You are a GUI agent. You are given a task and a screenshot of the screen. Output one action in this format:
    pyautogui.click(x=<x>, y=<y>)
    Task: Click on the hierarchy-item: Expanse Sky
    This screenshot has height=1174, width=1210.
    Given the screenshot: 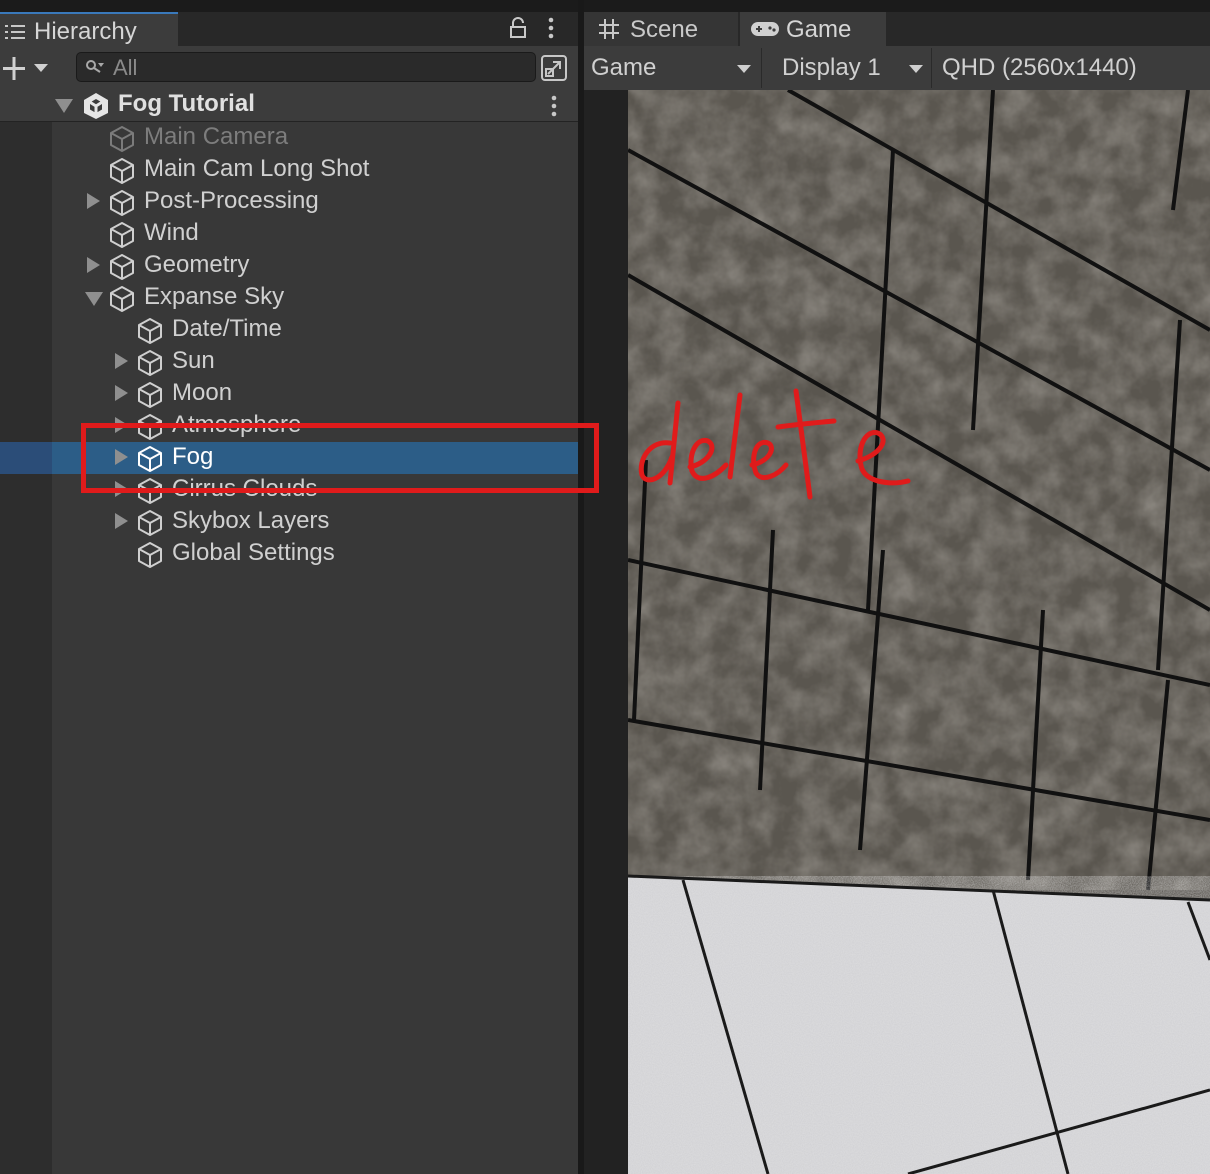 What is the action you would take?
    pyautogui.click(x=289, y=298)
    